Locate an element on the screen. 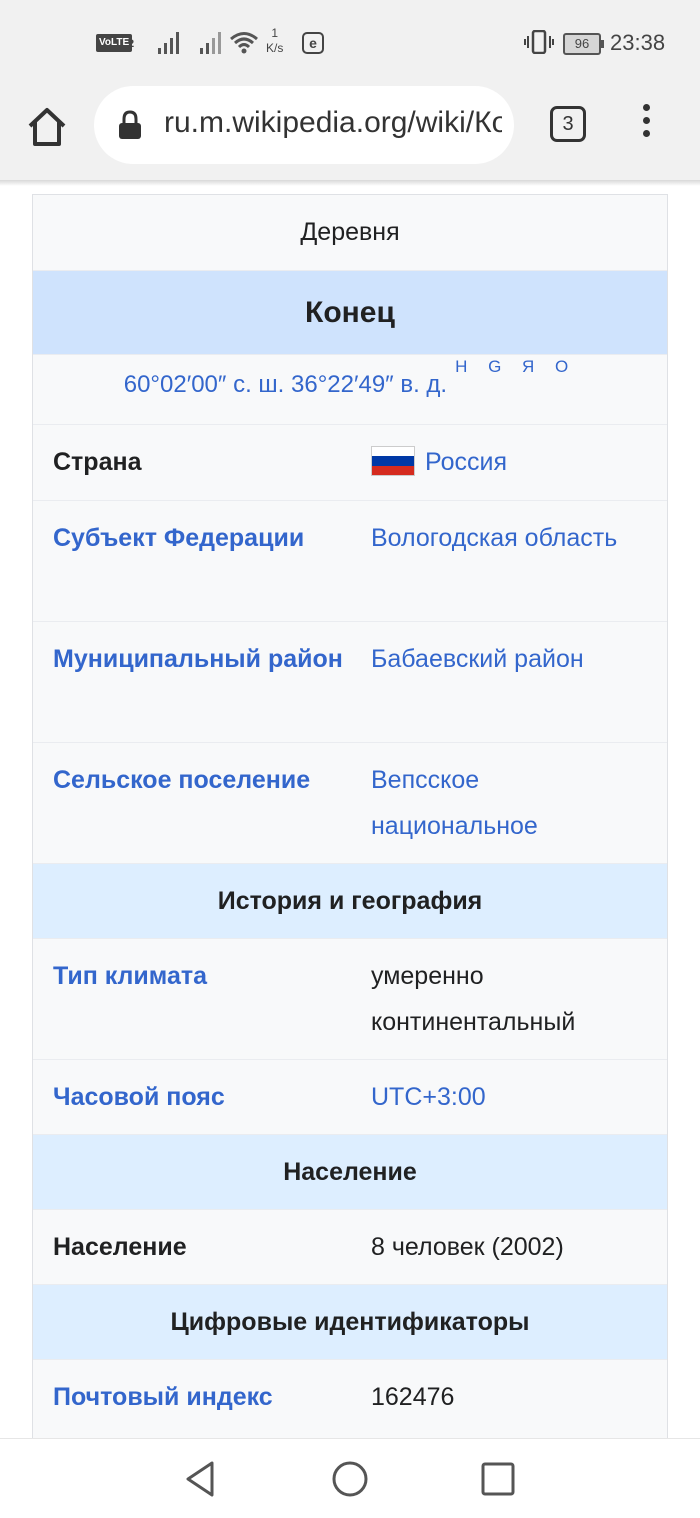  timezone-label: Часовой пояс is located at coordinates (191, 1097).